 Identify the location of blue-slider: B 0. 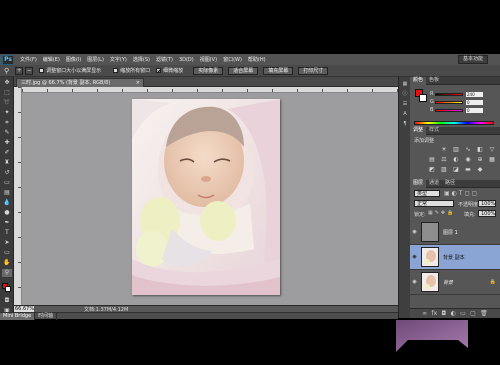
(465, 110).